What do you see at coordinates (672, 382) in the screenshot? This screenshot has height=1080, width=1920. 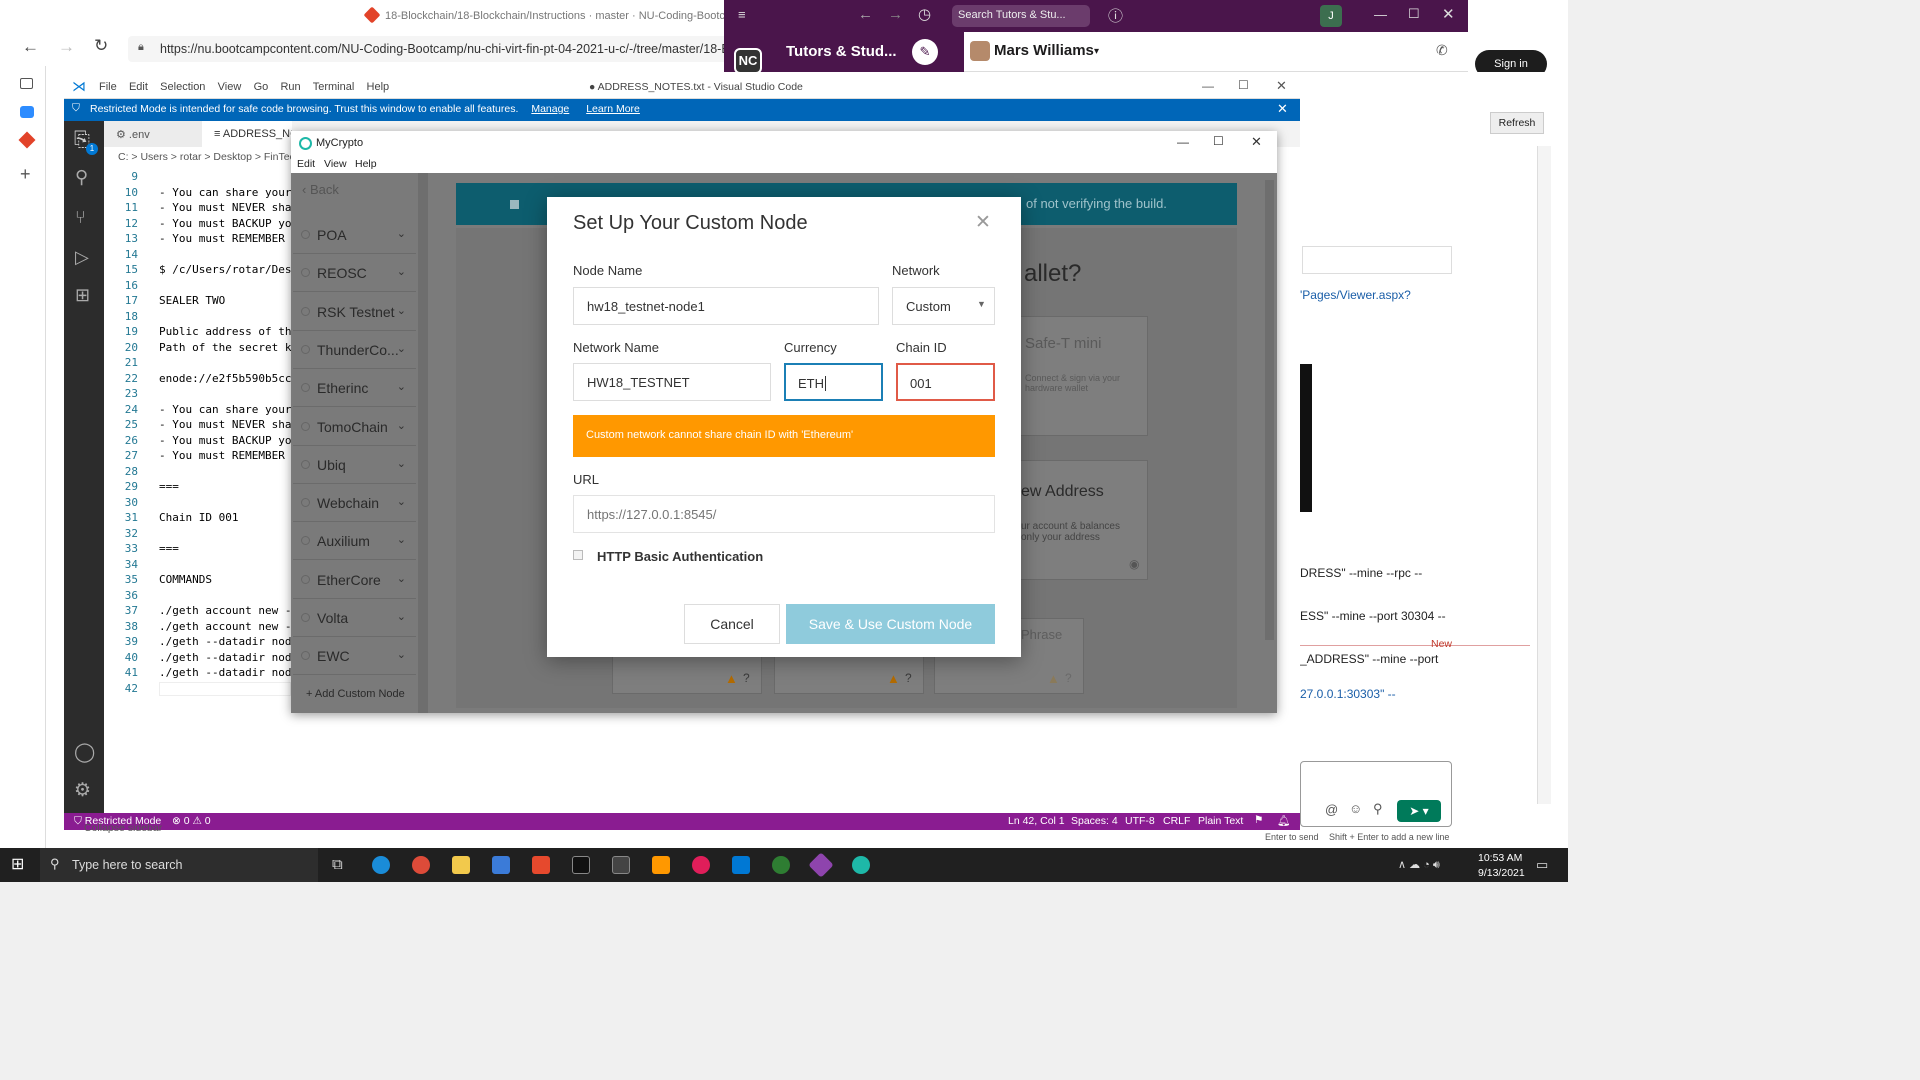 I see `network-name-input: HW18_TESTNET` at bounding box center [672, 382].